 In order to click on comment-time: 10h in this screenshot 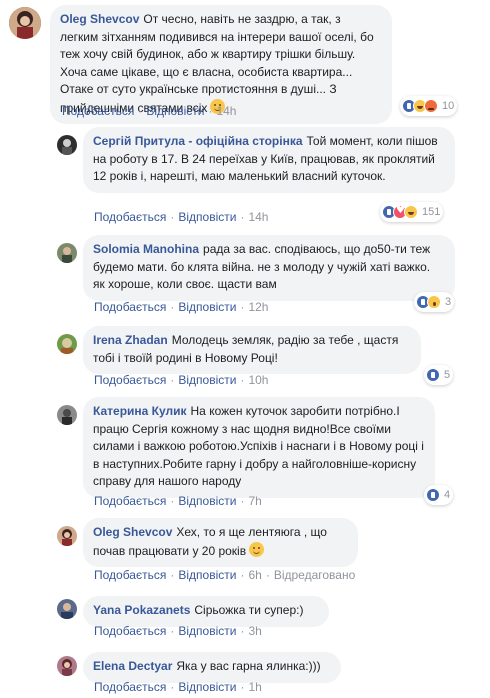, I will do `click(258, 380)`.